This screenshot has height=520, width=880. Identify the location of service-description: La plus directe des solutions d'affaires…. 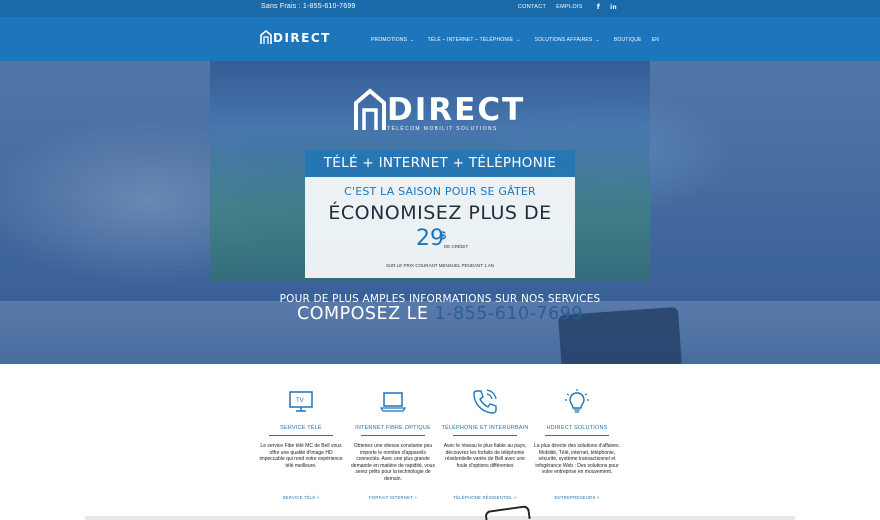
(577, 459).